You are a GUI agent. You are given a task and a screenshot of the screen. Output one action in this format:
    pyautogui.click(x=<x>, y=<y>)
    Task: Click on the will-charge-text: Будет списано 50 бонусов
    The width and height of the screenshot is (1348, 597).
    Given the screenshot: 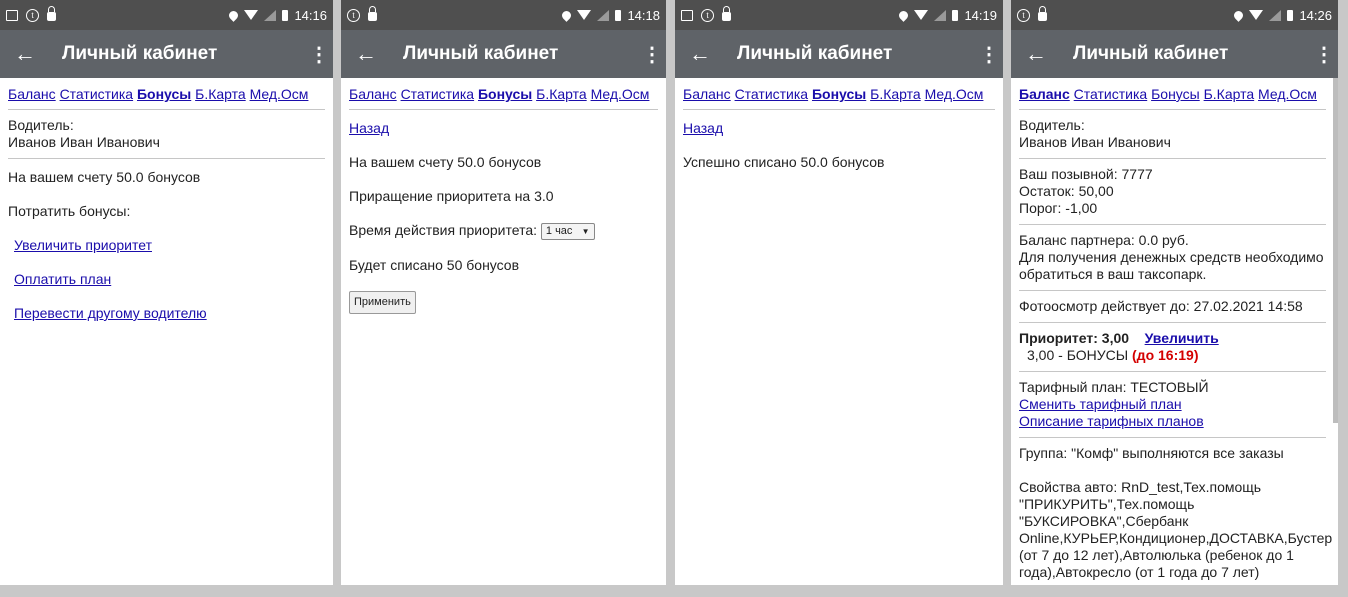 What is the action you would take?
    pyautogui.click(x=434, y=264)
    